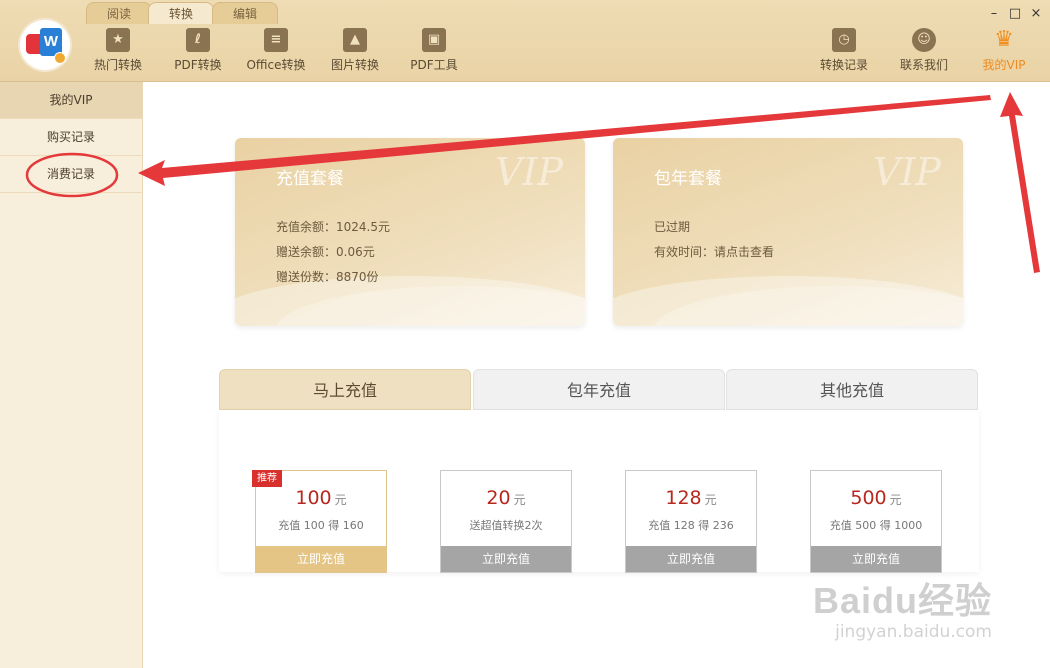 The image size is (1050, 668). What do you see at coordinates (564, 140) in the screenshot?
I see `arrow-to-consumption-records` at bounding box center [564, 140].